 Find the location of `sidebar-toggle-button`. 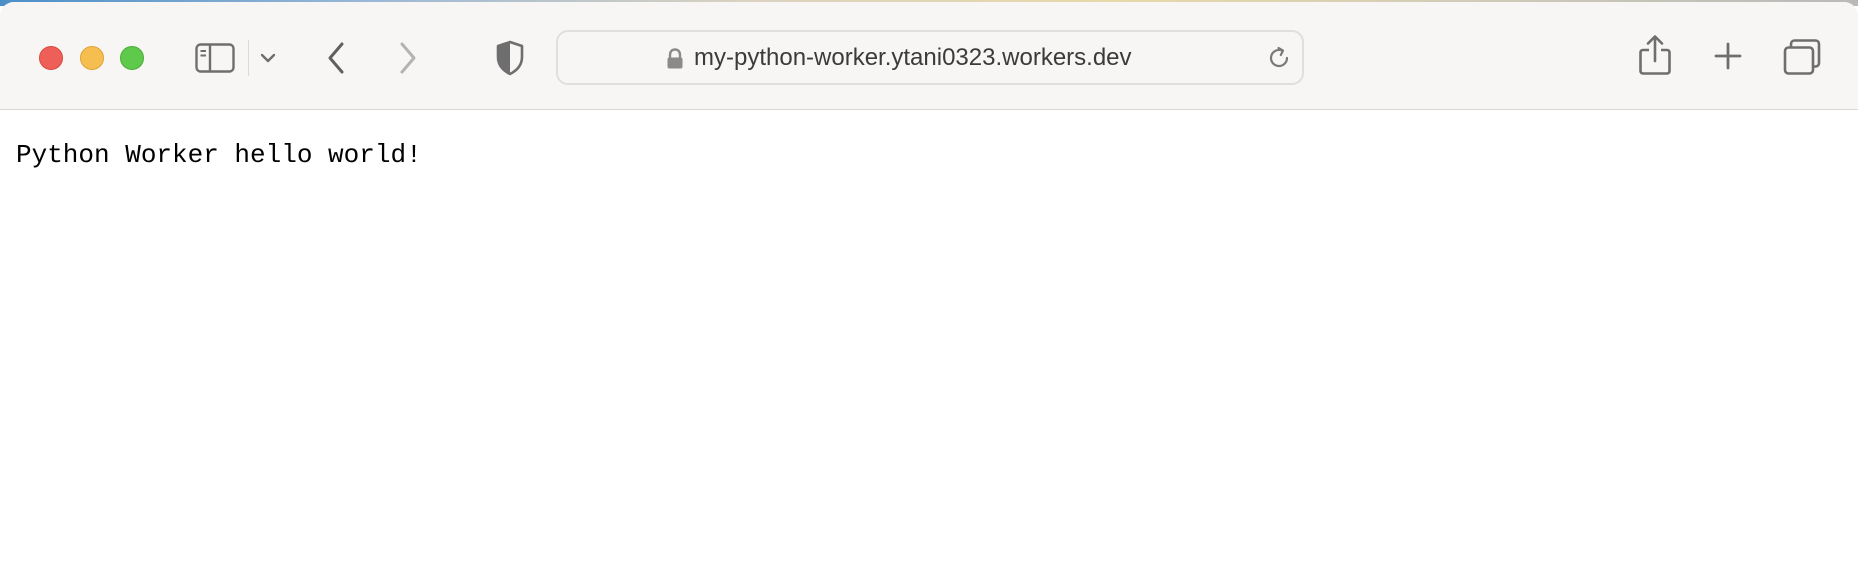

sidebar-toggle-button is located at coordinates (215, 58).